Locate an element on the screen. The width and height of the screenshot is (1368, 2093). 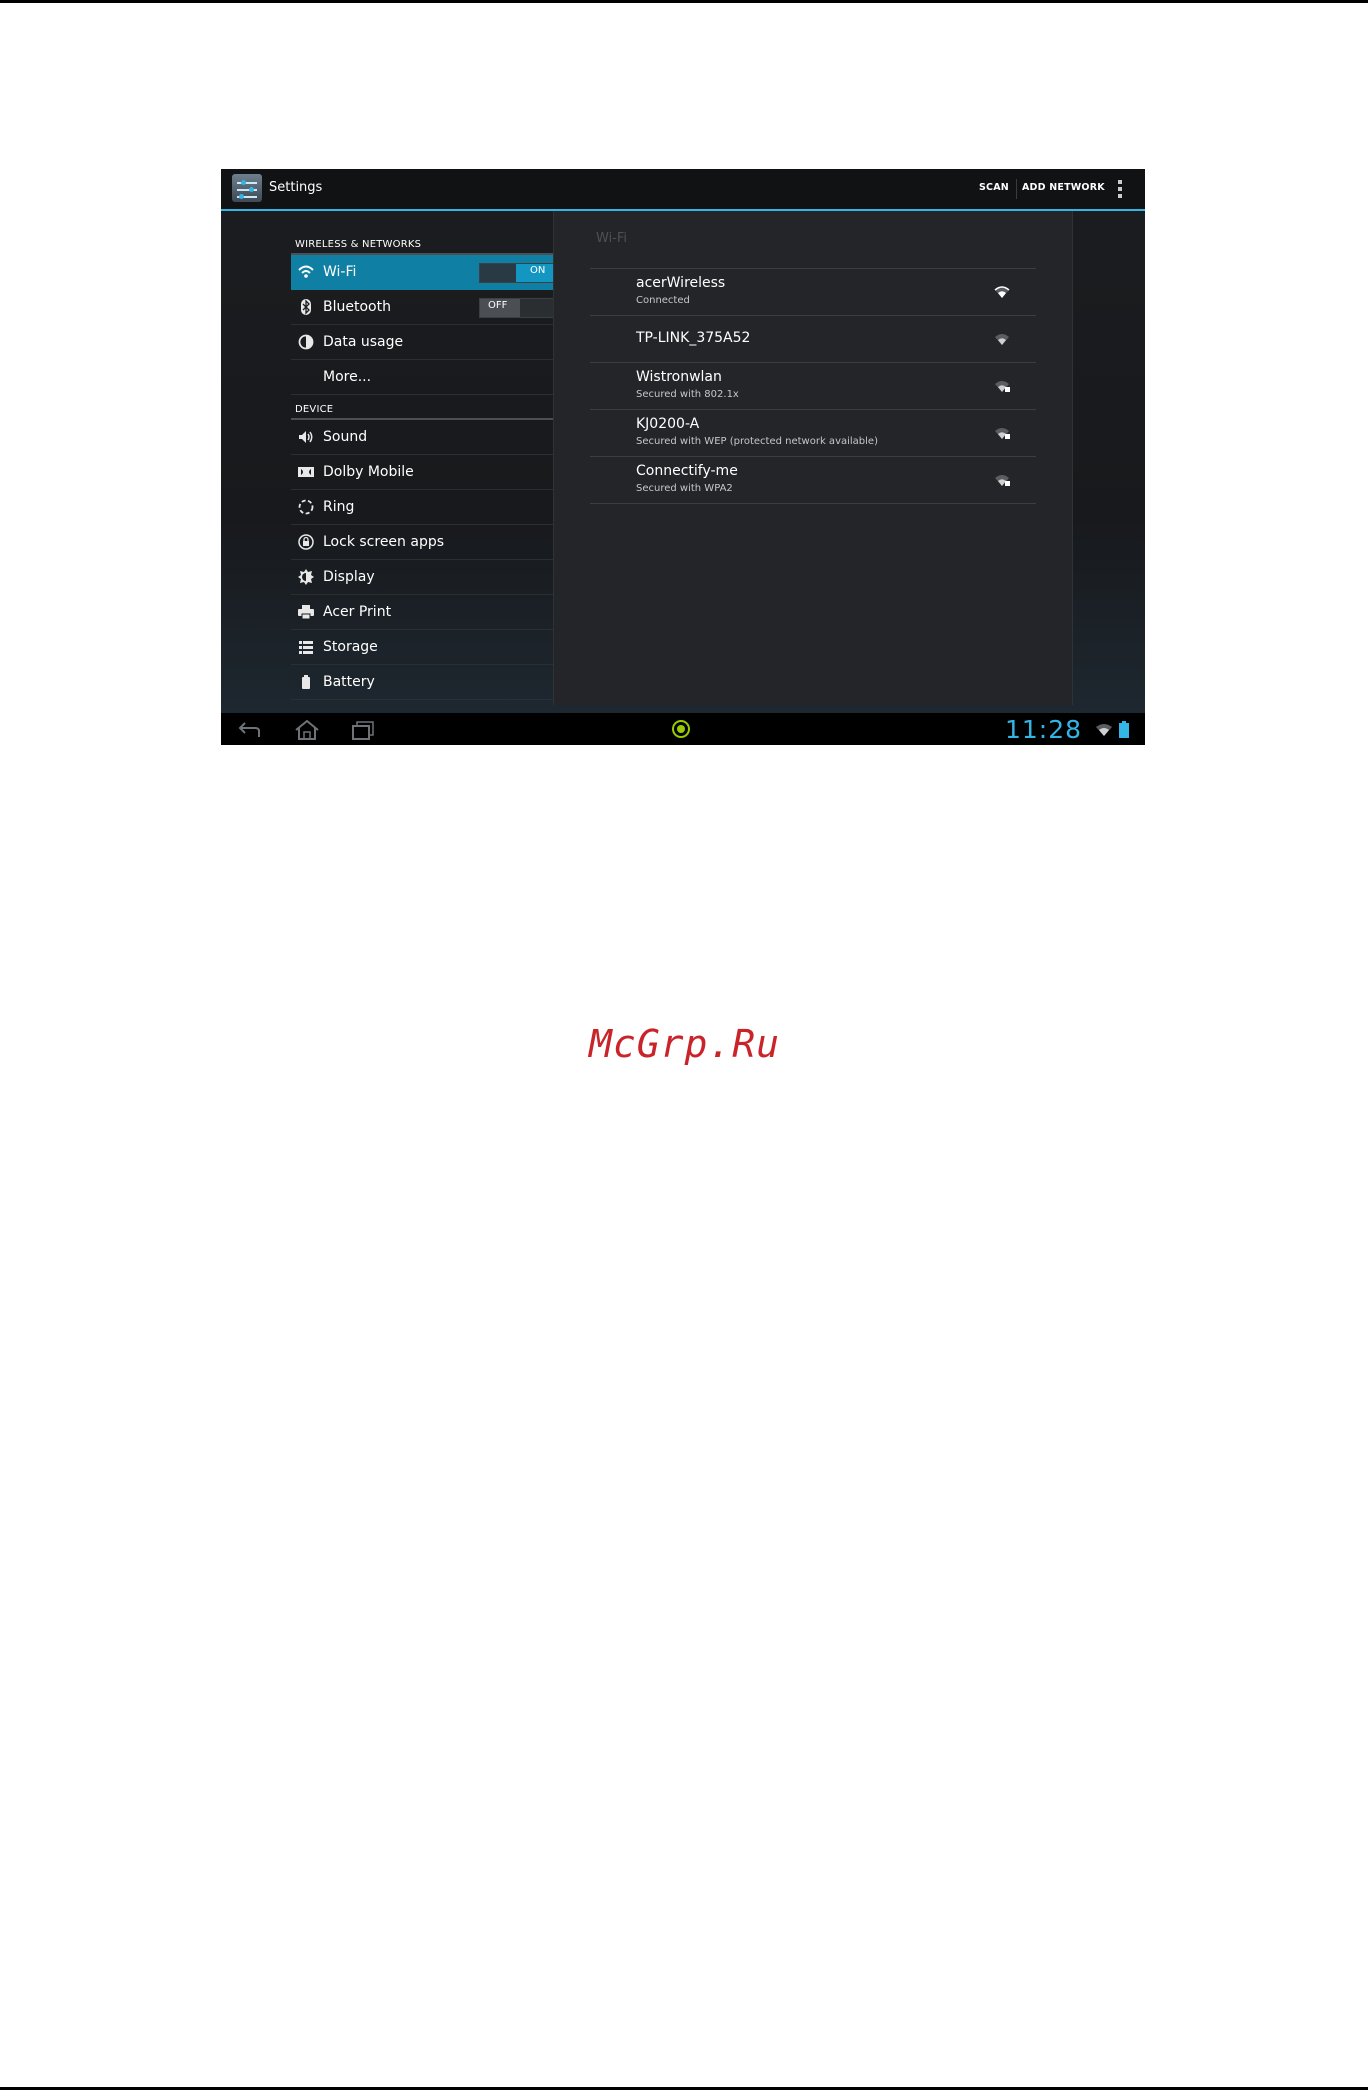
settings-app-icon is located at coordinates (247, 188).